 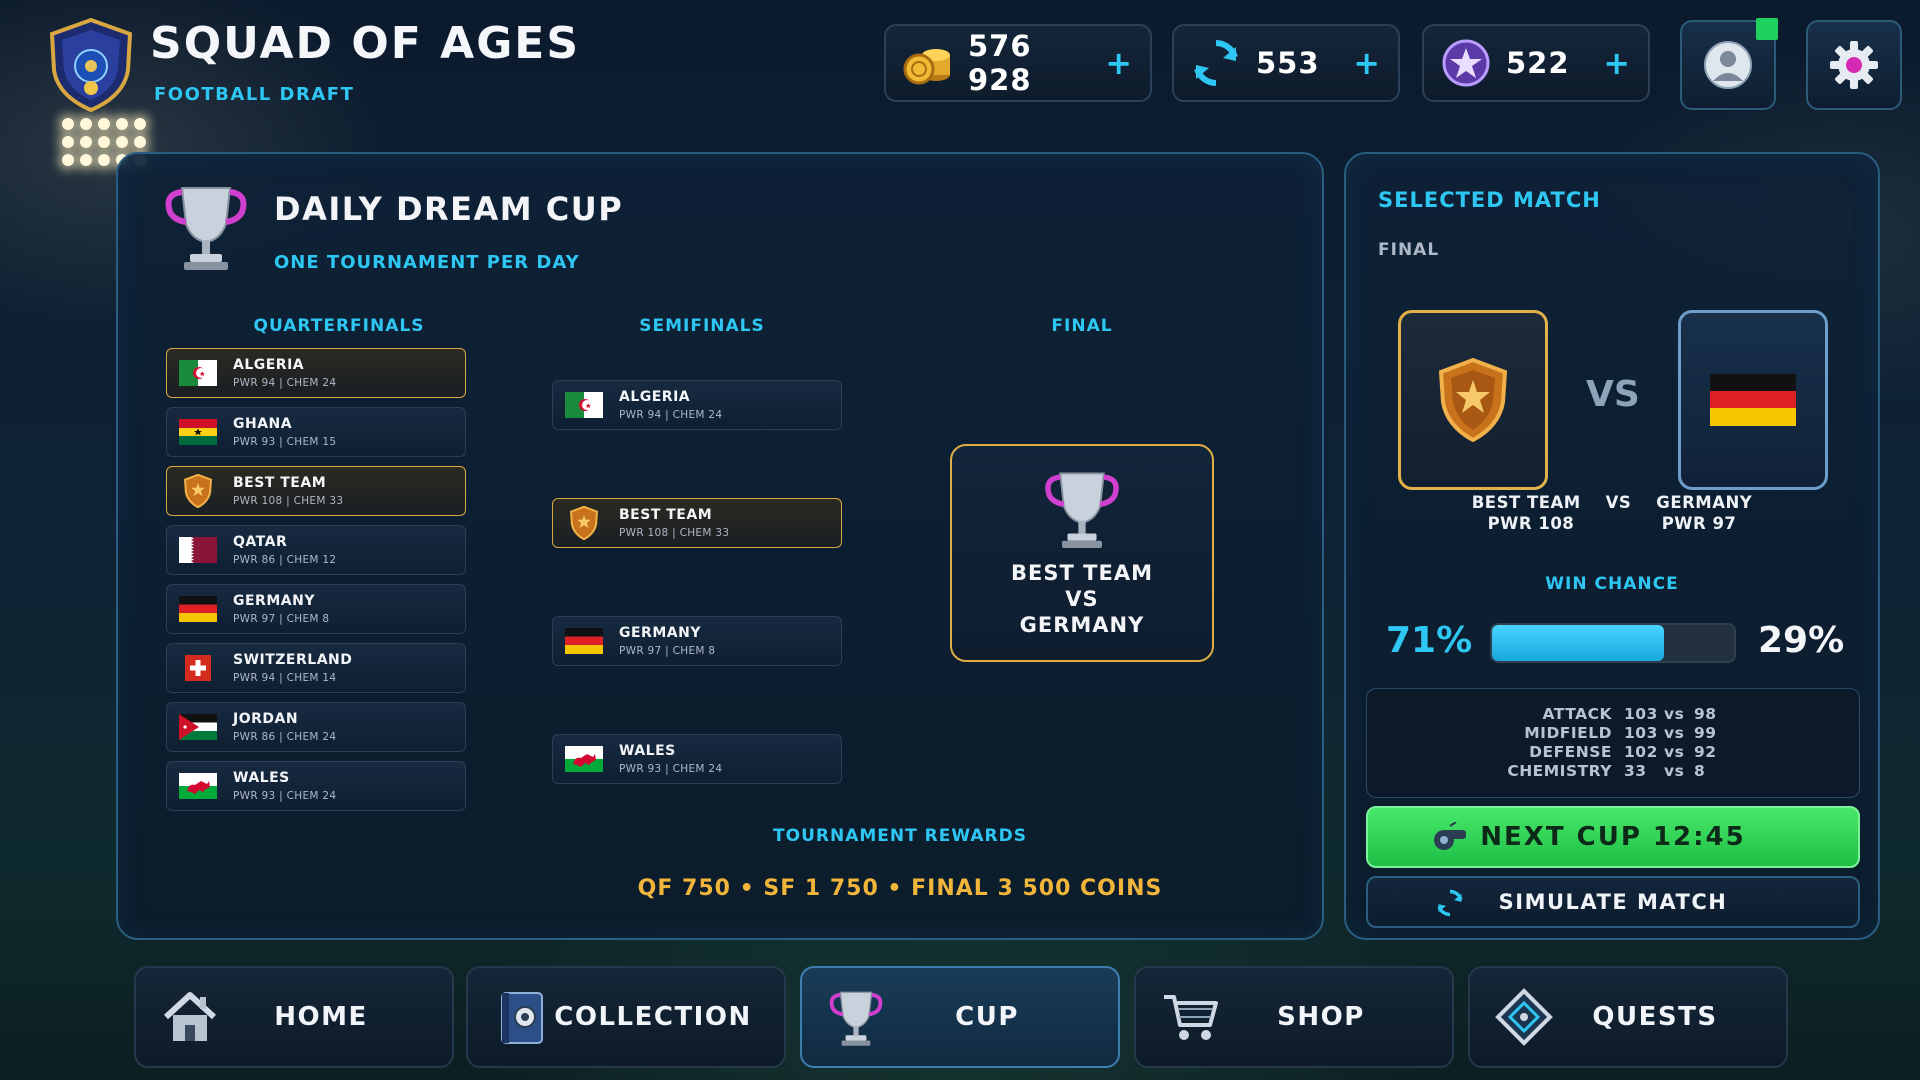 What do you see at coordinates (1578, 643) in the screenshot?
I see `win-chance-fill` at bounding box center [1578, 643].